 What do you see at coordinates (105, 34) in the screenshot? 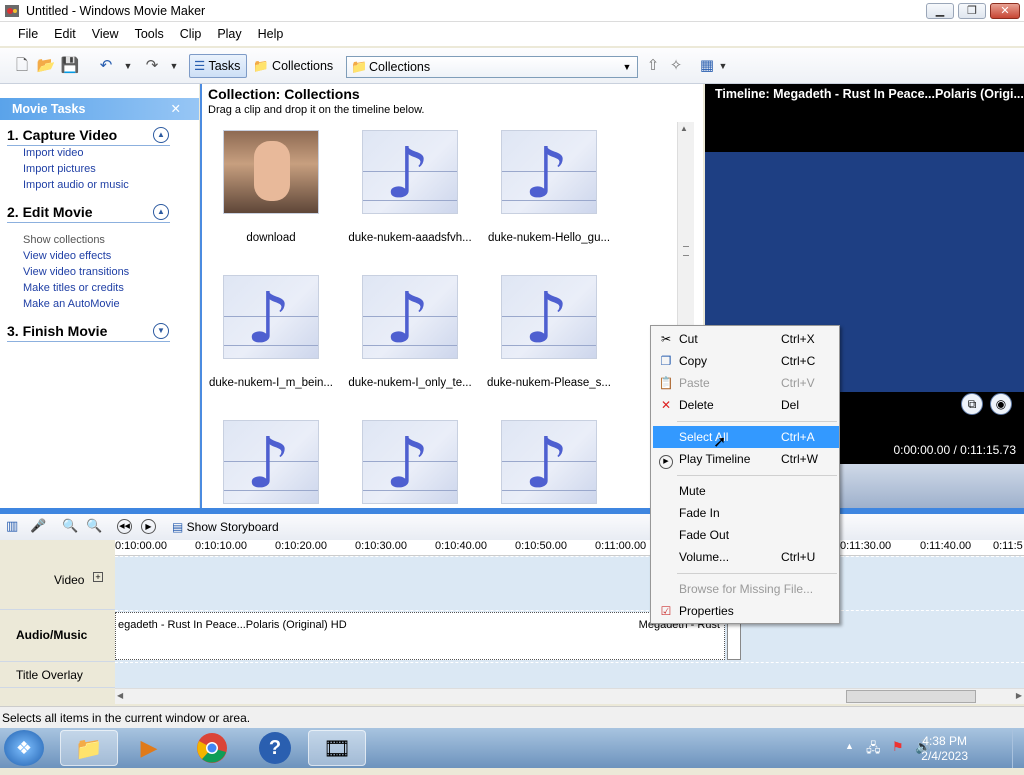
I see `menu-view: View` at bounding box center [105, 34].